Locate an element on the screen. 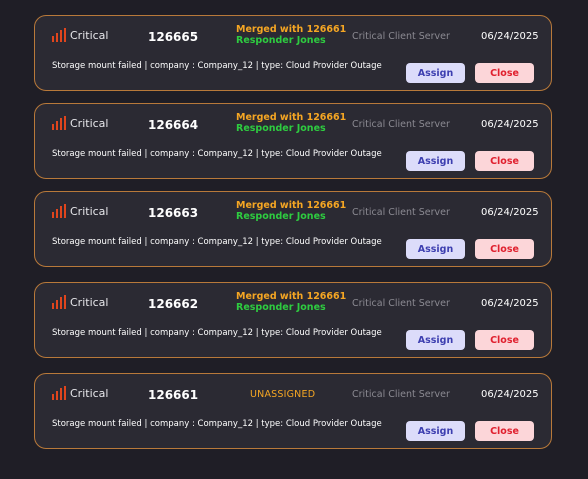  ticket-id: 126664 is located at coordinates (173, 125).